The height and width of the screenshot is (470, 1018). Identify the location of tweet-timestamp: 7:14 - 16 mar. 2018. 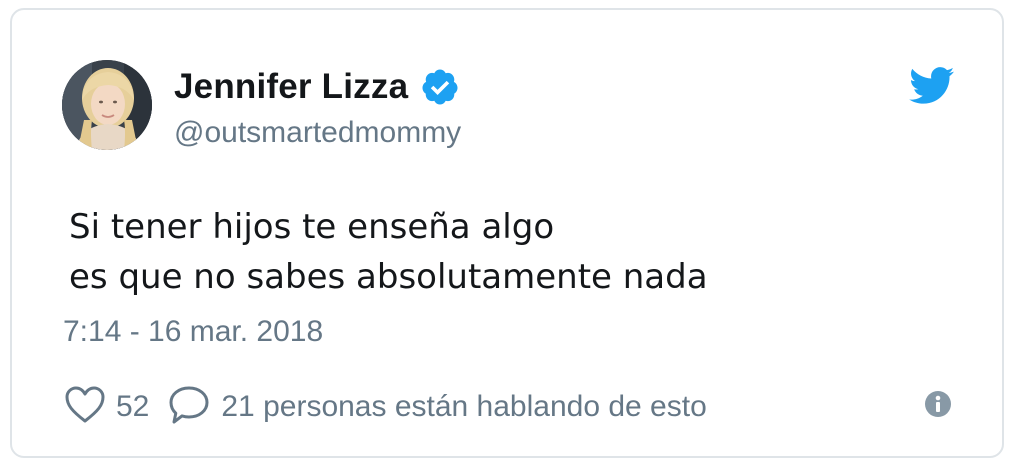
(193, 332).